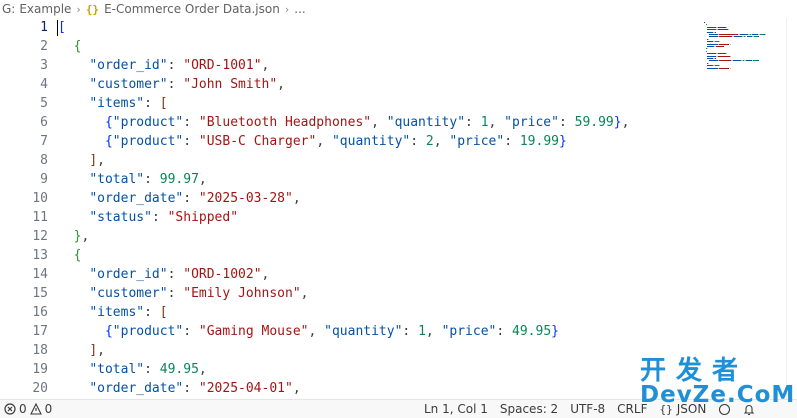  I want to click on chevron-right-icon: ›, so click(287, 9).